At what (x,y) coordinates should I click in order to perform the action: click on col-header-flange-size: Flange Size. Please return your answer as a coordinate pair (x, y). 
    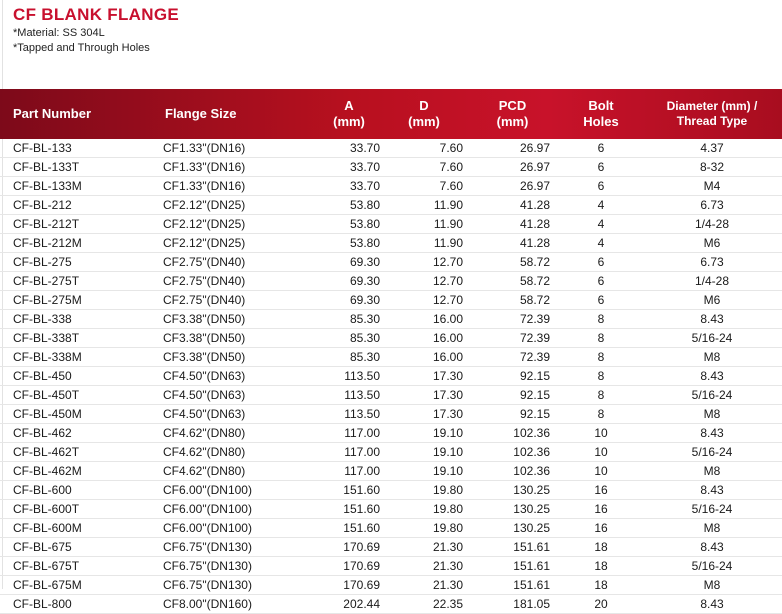
    Looking at the image, I should click on (201, 113).